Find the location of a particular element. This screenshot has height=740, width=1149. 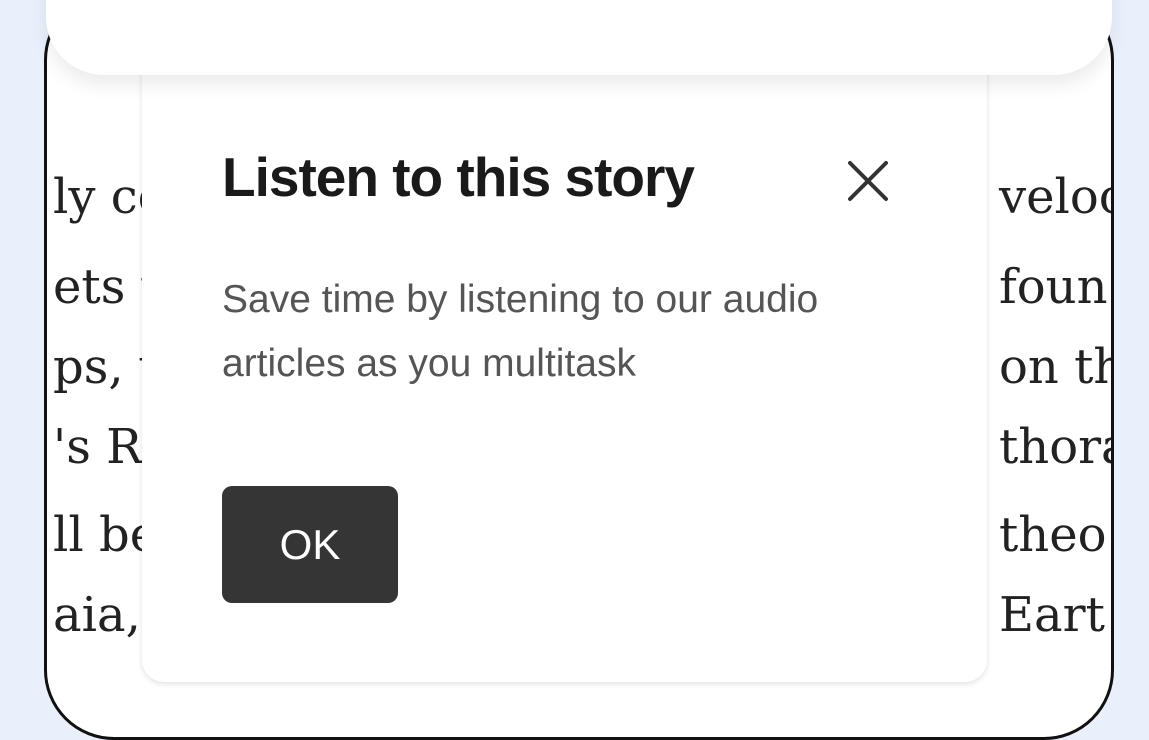

dialog-title: Listen to this story is located at coordinates (458, 177).